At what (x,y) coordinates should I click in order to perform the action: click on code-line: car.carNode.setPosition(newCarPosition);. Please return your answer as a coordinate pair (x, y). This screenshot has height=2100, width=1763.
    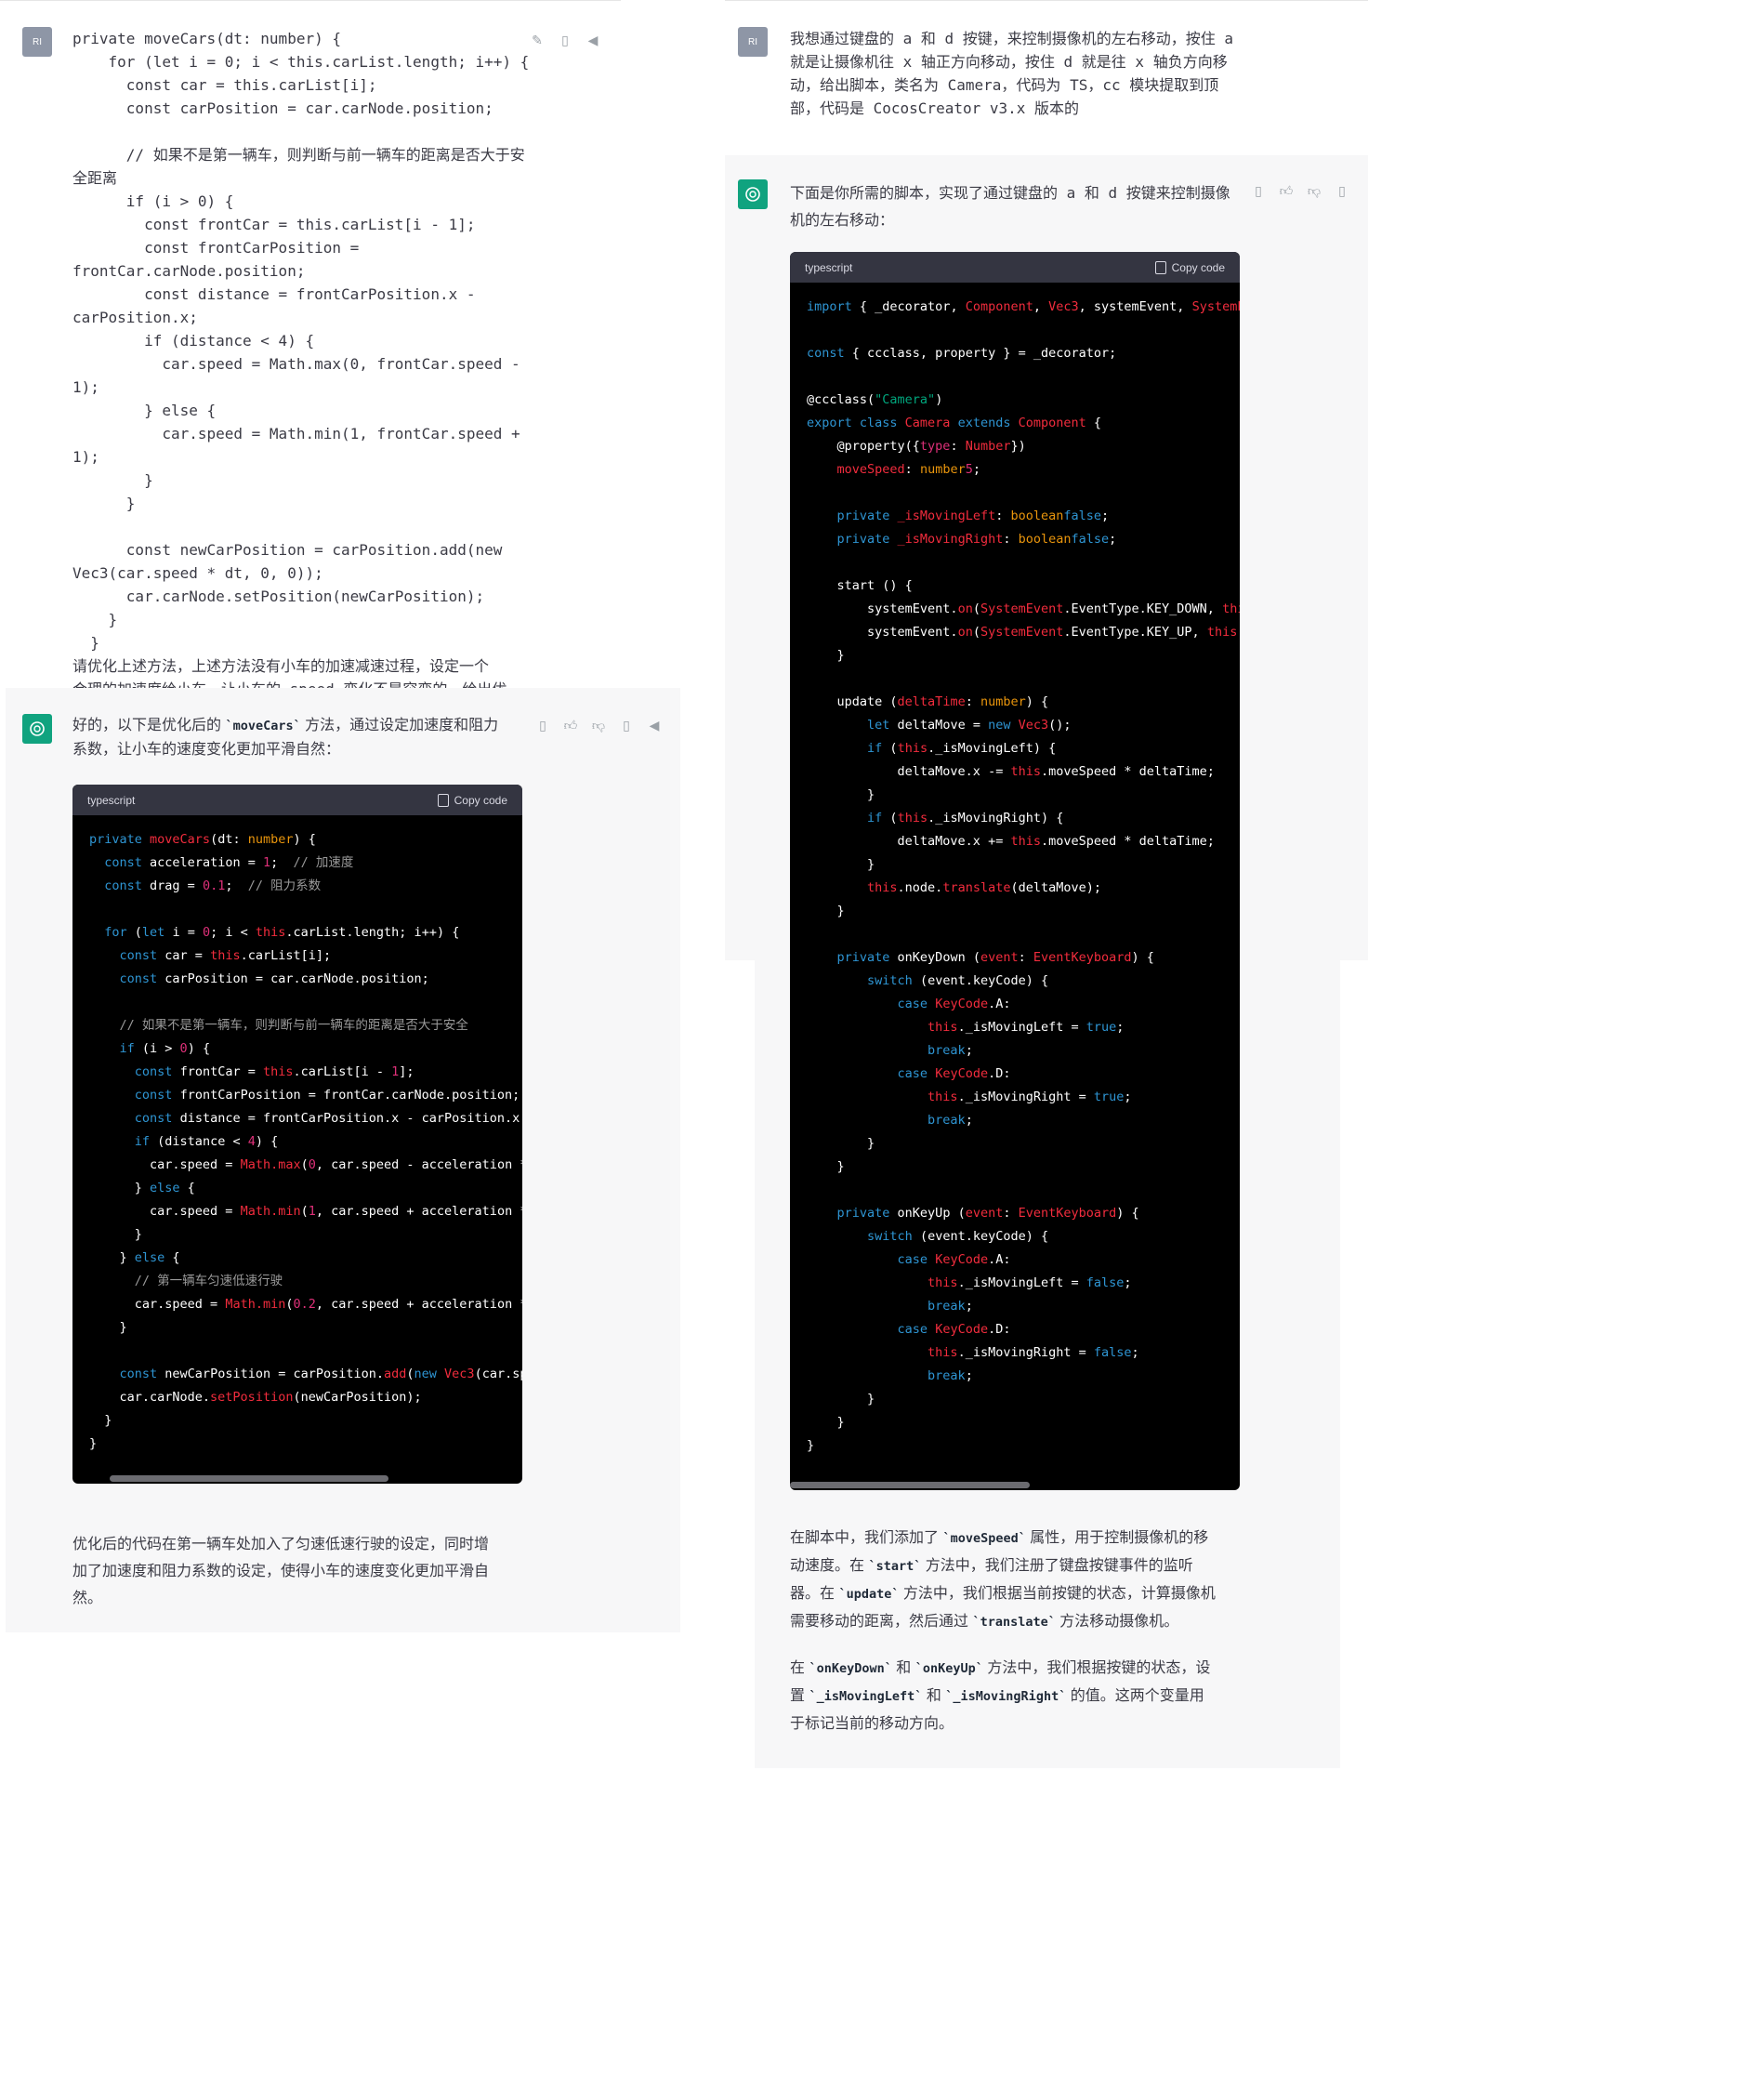
    Looking at the image, I should click on (255, 1397).